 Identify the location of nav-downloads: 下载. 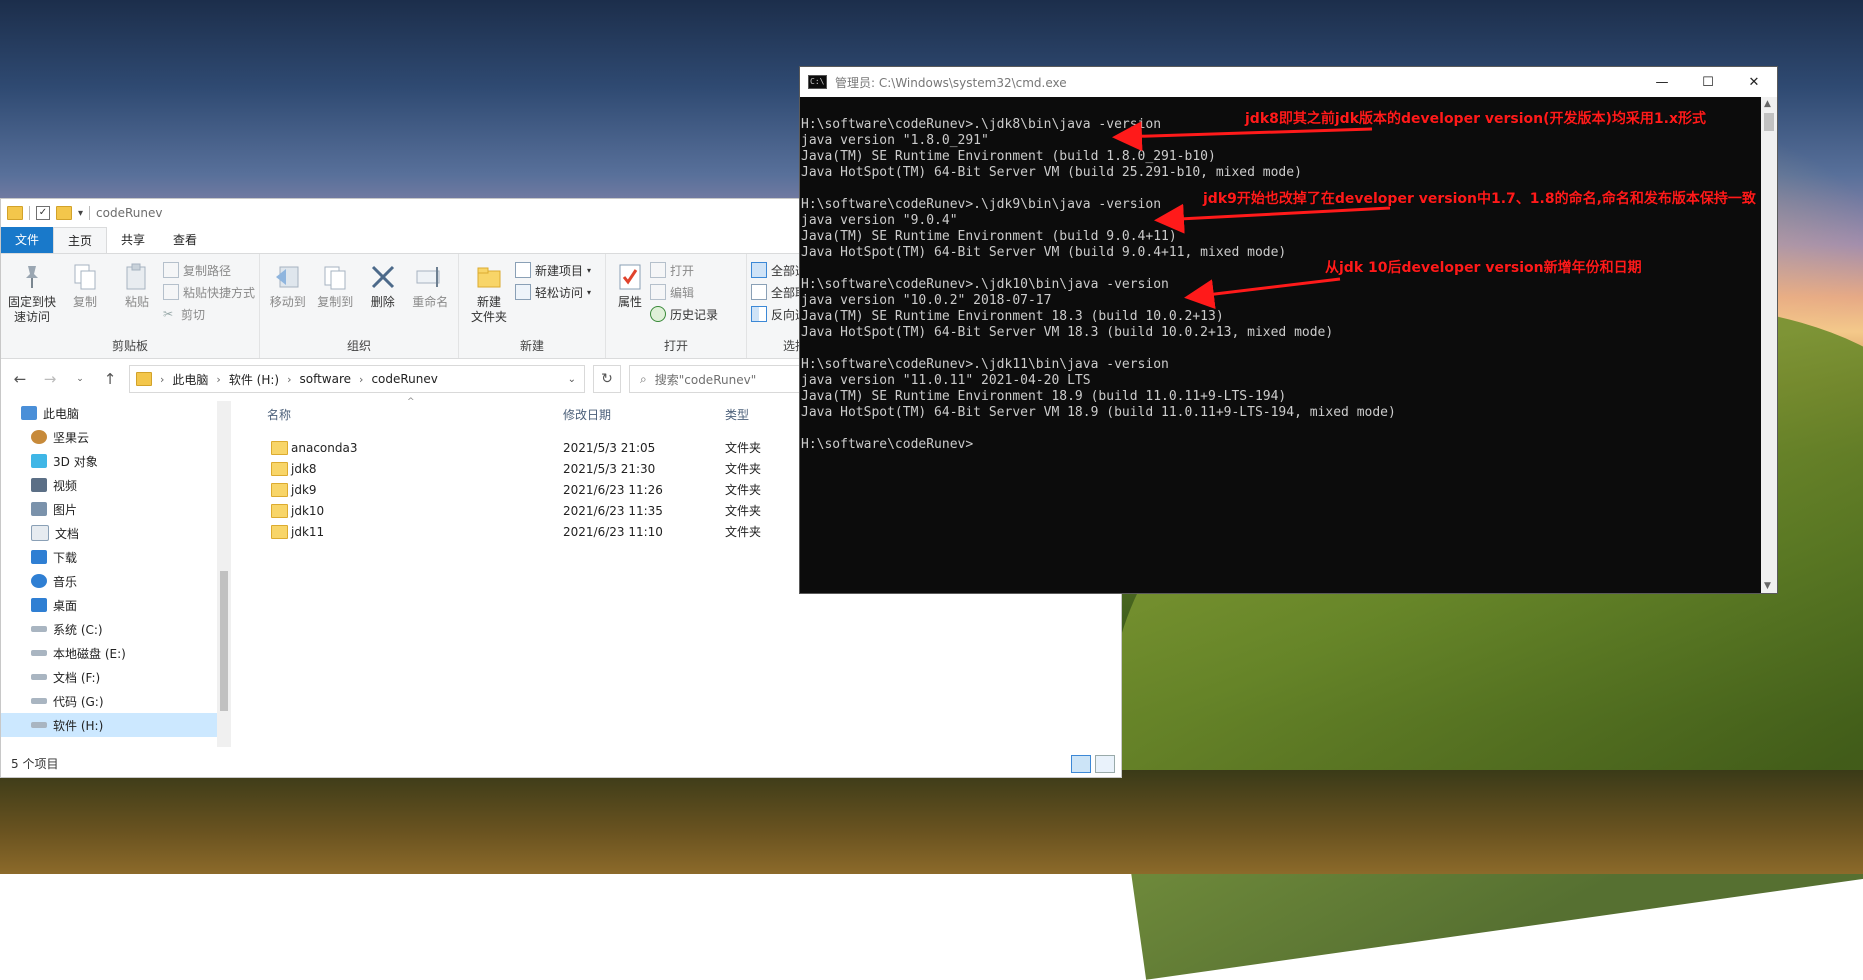
(116, 557).